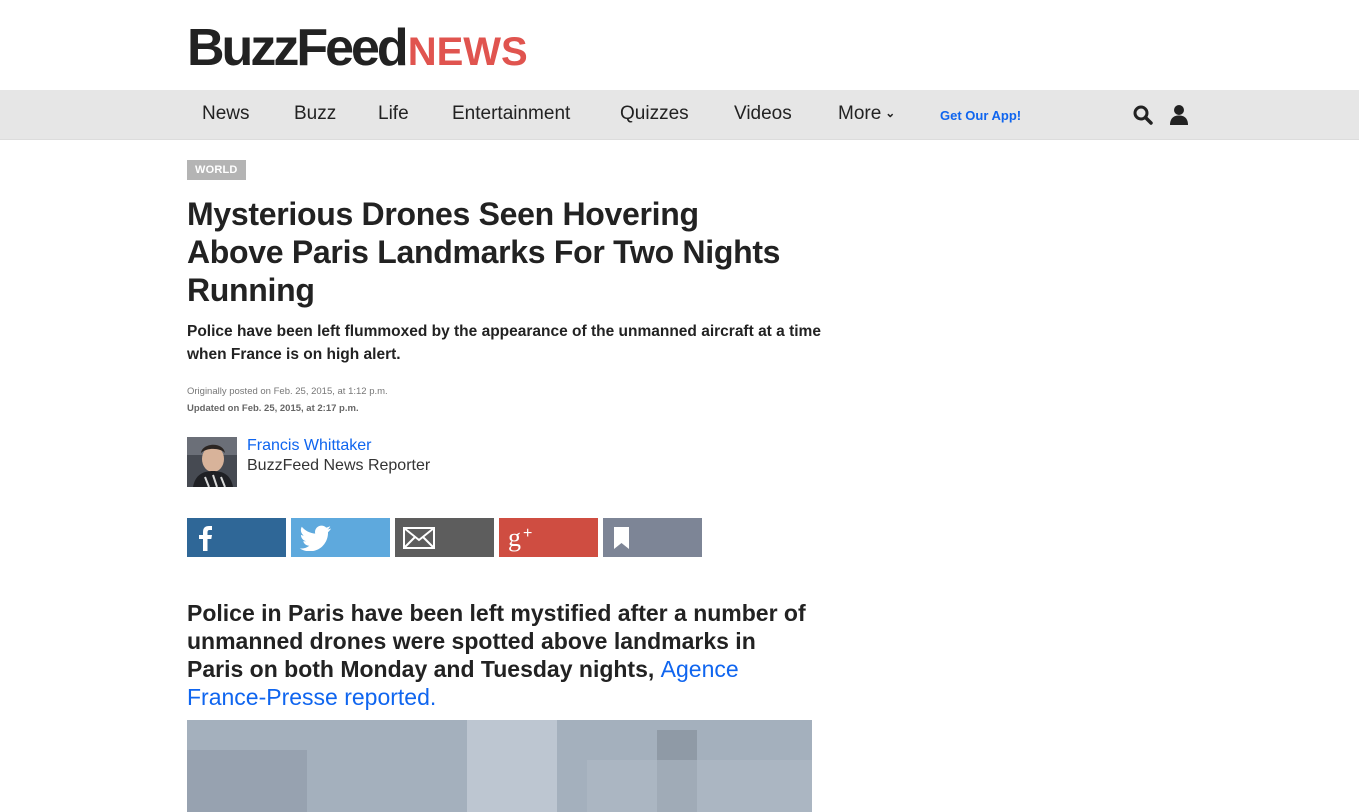  I want to click on share-twitter-button, so click(340, 537).